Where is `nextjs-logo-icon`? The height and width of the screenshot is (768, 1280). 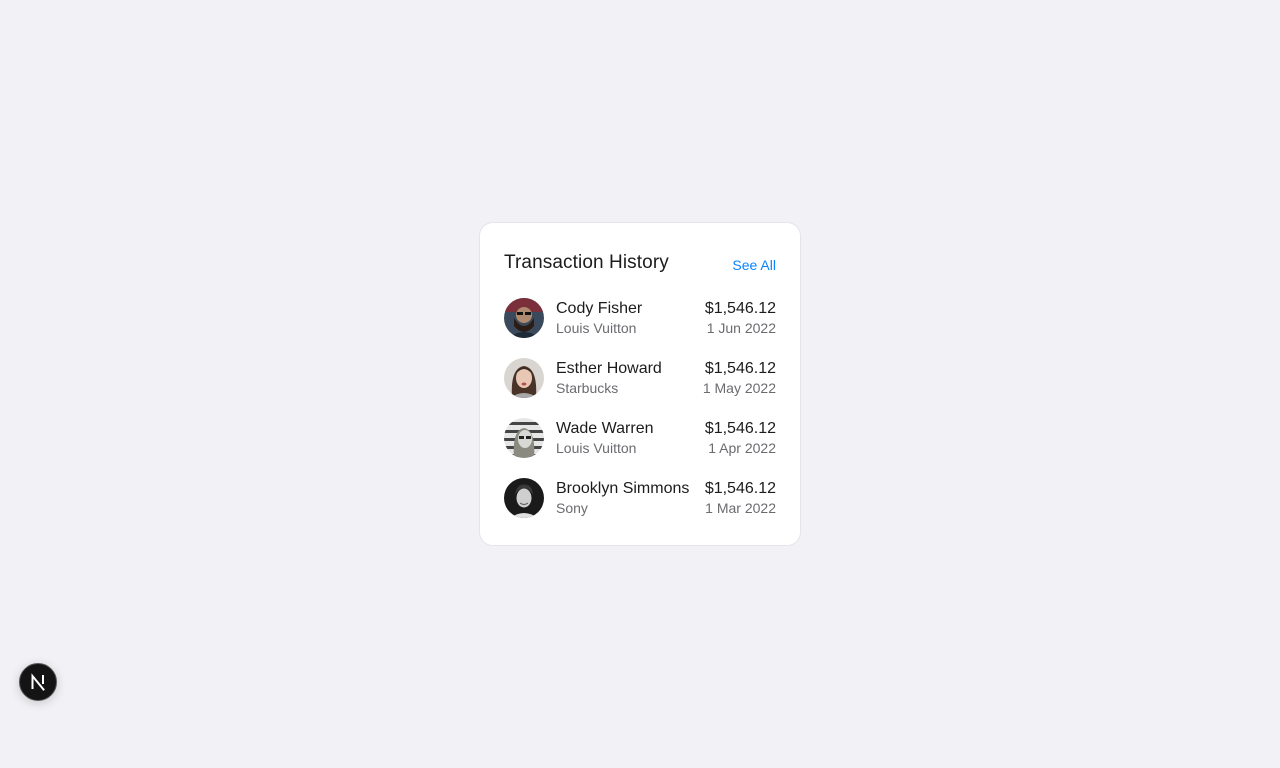
nextjs-logo-icon is located at coordinates (38, 682).